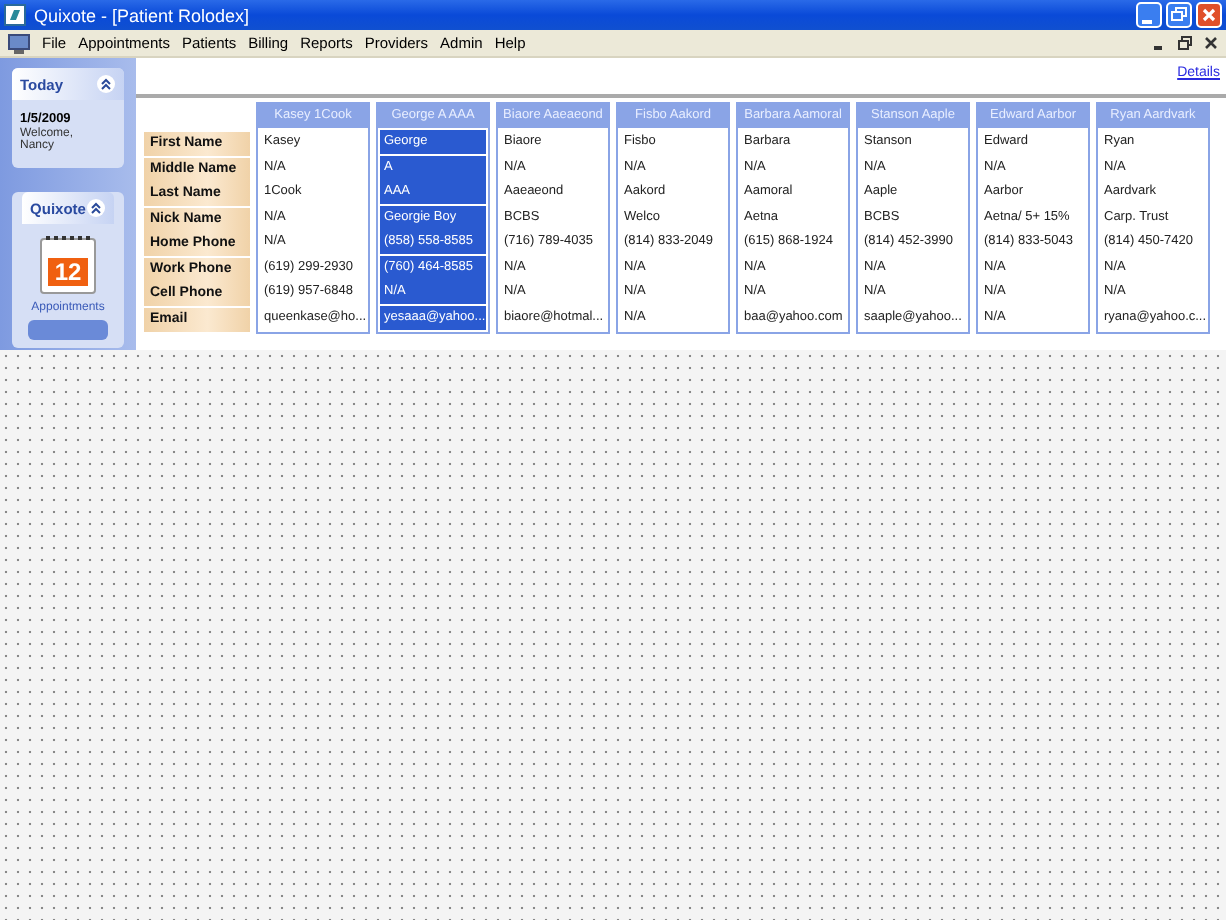 This screenshot has height=920, width=1226. I want to click on window-title: Quixote - [Patient Rolodex], so click(142, 15).